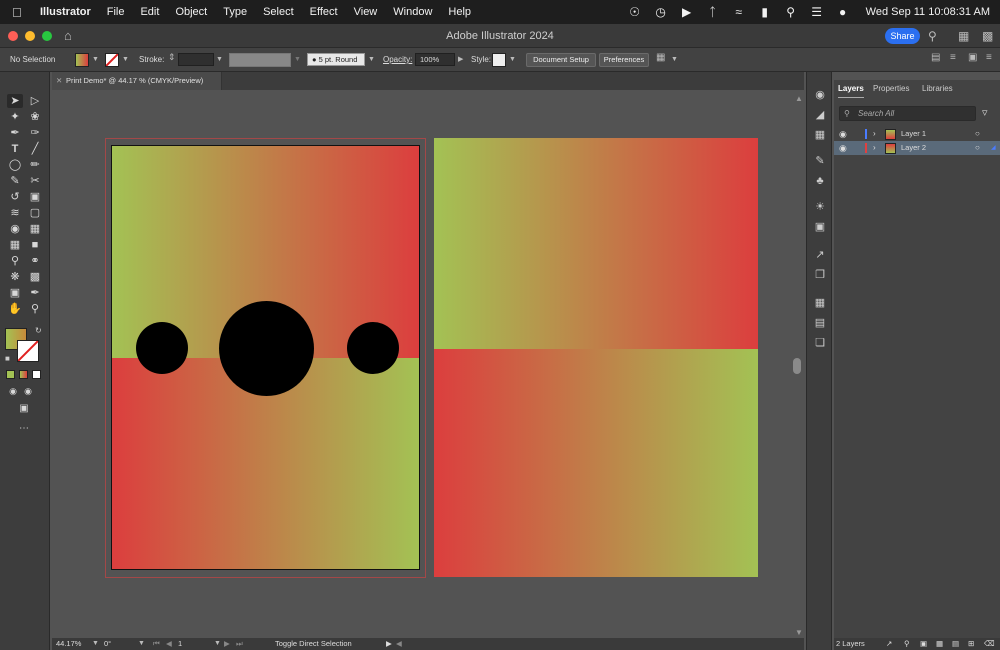 The width and height of the screenshot is (1000, 650). What do you see at coordinates (932, 36) in the screenshot?
I see `search-icon: ⚲` at bounding box center [932, 36].